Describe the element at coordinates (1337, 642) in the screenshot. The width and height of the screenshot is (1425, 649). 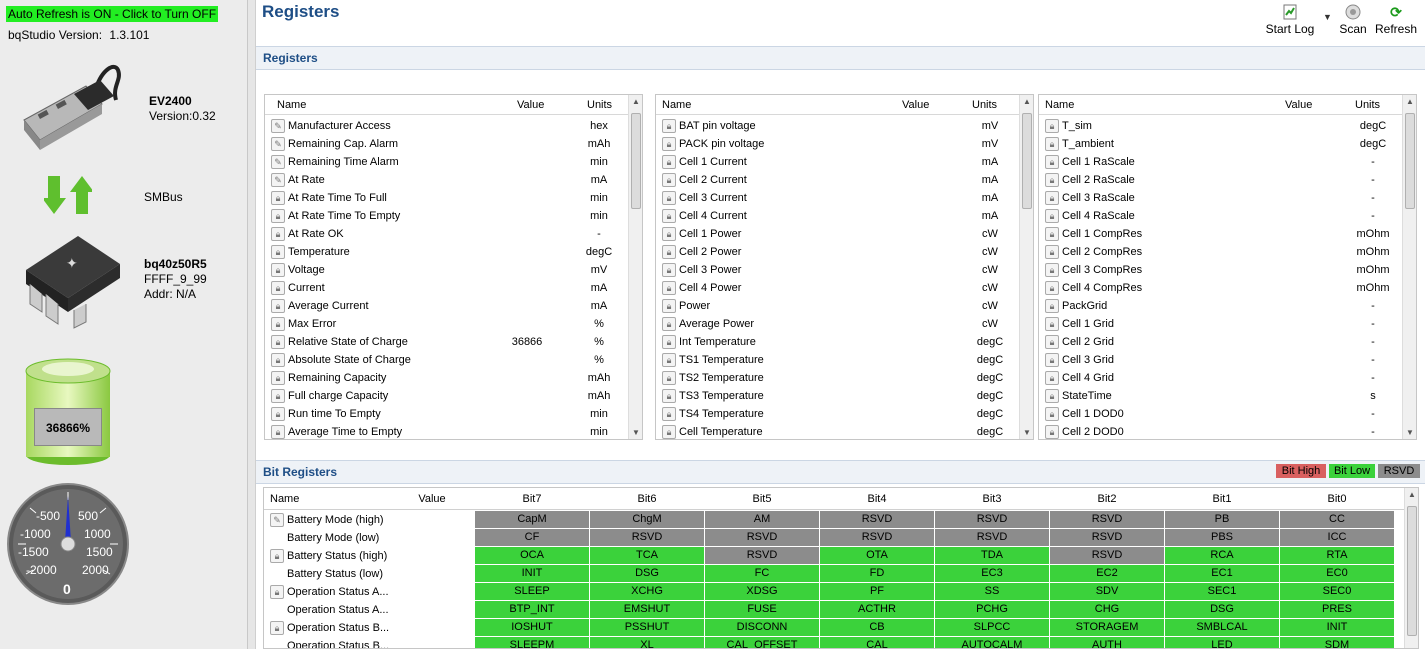
I see `bit-cell: SDM` at that location.